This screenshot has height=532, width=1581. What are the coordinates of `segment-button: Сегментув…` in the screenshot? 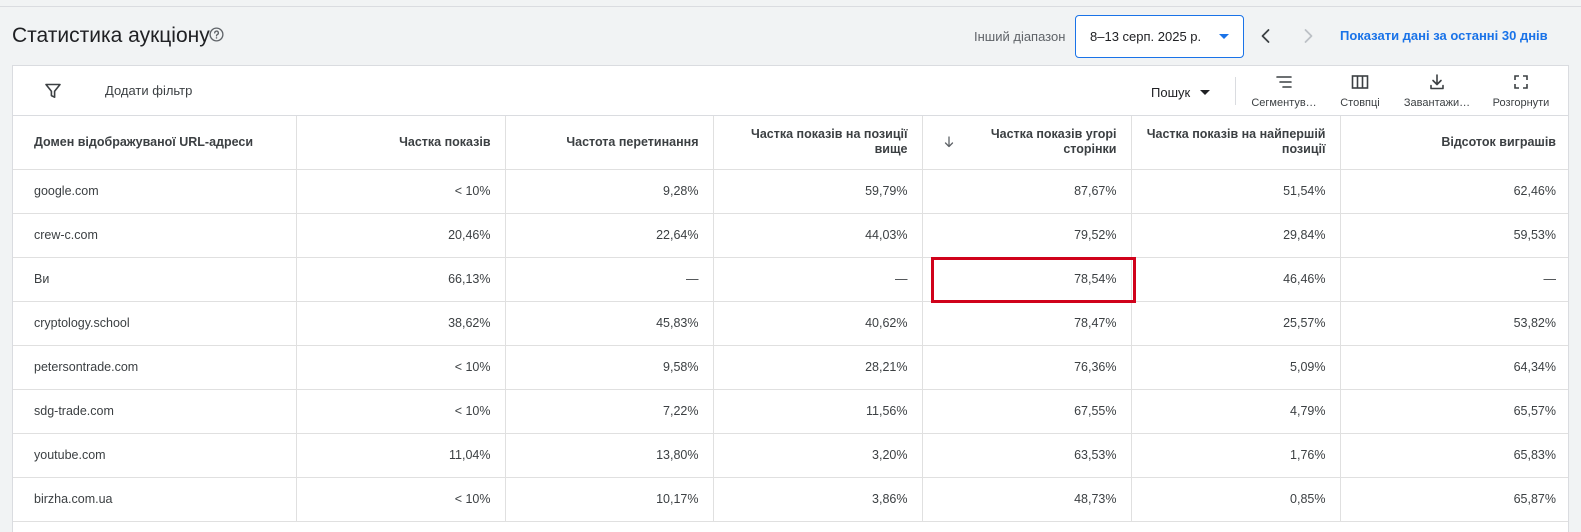 It's located at (1284, 92).